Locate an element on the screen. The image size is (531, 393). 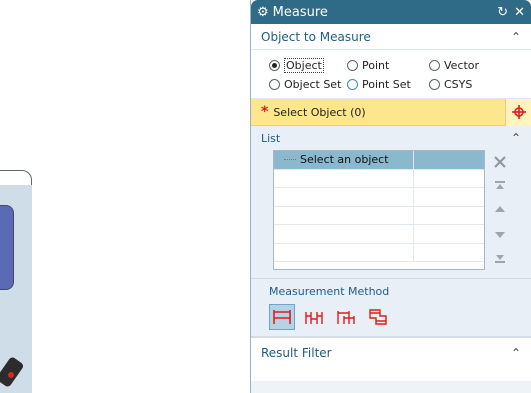
move-down-icon is located at coordinates (500, 234).